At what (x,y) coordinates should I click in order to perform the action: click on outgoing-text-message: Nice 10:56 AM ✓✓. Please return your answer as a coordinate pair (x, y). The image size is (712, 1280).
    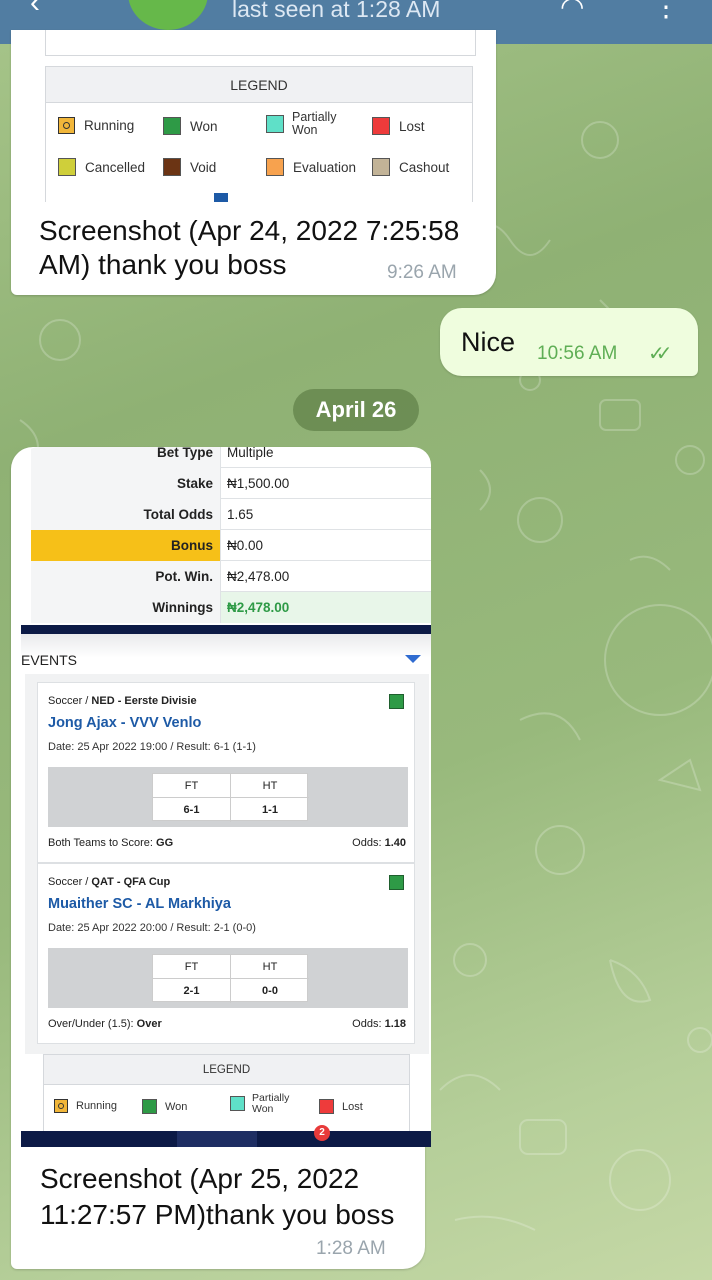
    Looking at the image, I should click on (569, 342).